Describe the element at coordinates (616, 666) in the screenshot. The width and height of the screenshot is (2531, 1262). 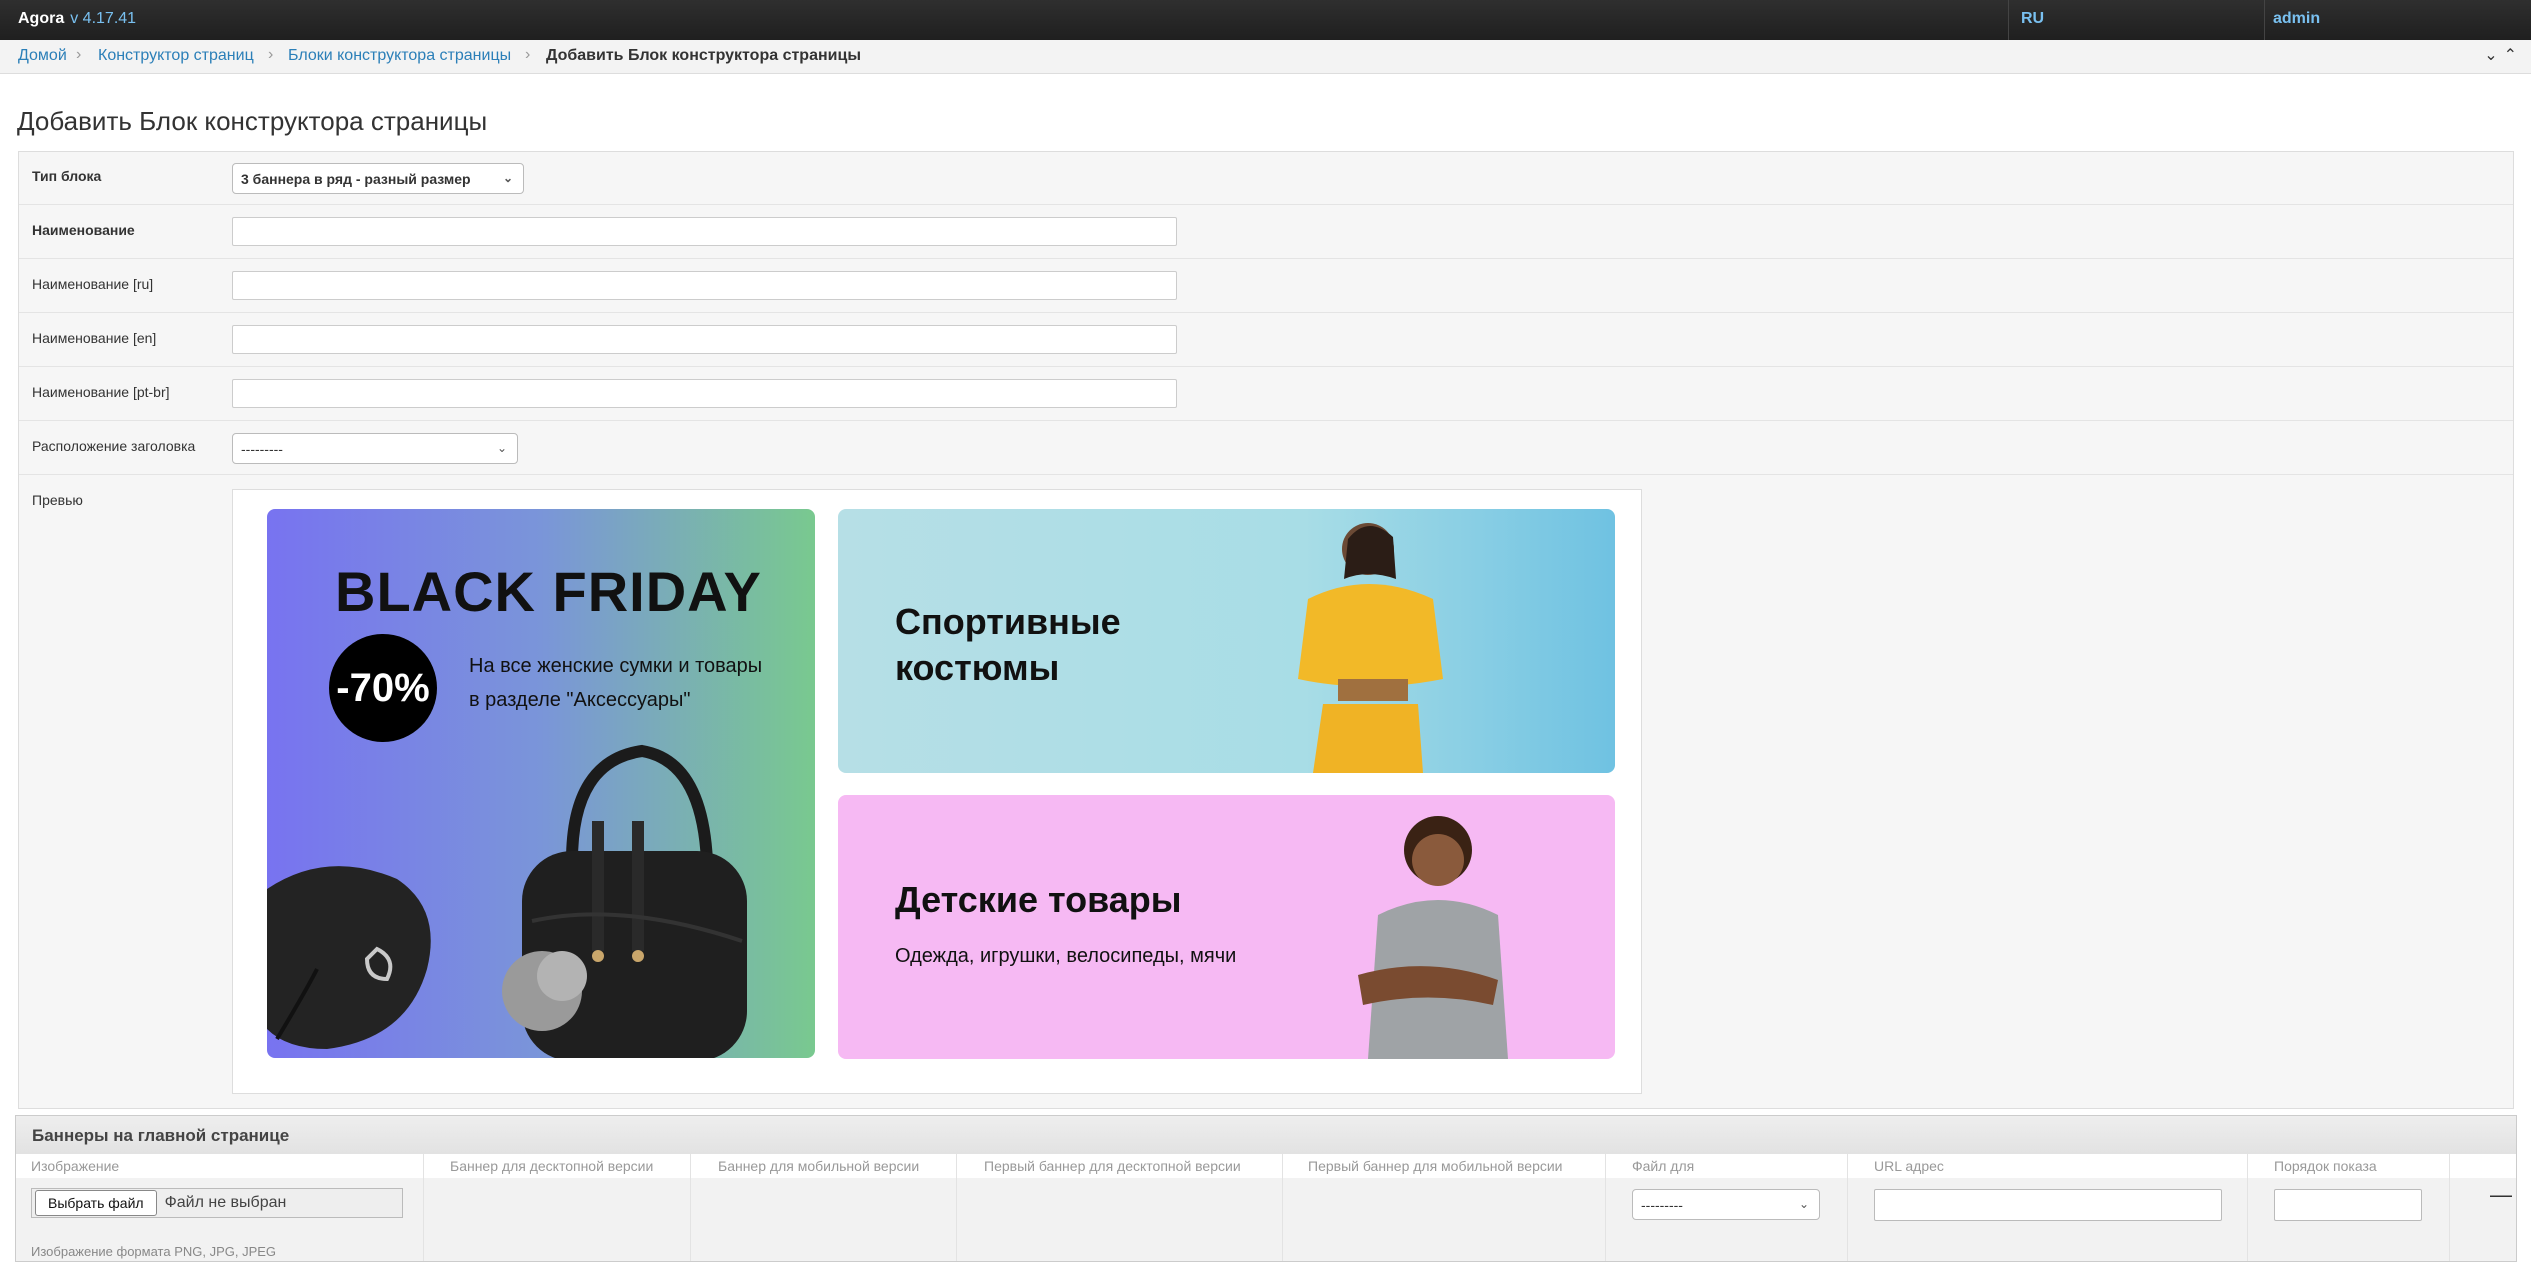
I see `banner-subtitle-line: На все женские сумки и товары` at that location.